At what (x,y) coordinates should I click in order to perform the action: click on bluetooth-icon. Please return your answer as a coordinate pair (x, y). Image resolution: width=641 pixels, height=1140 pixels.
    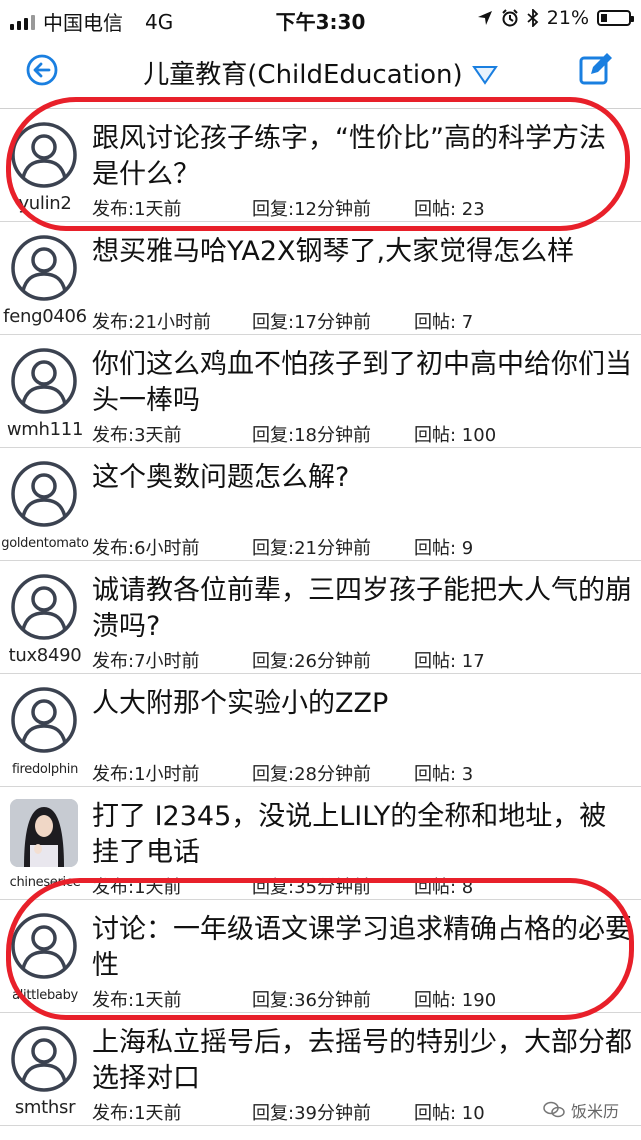
    Looking at the image, I should click on (533, 18).